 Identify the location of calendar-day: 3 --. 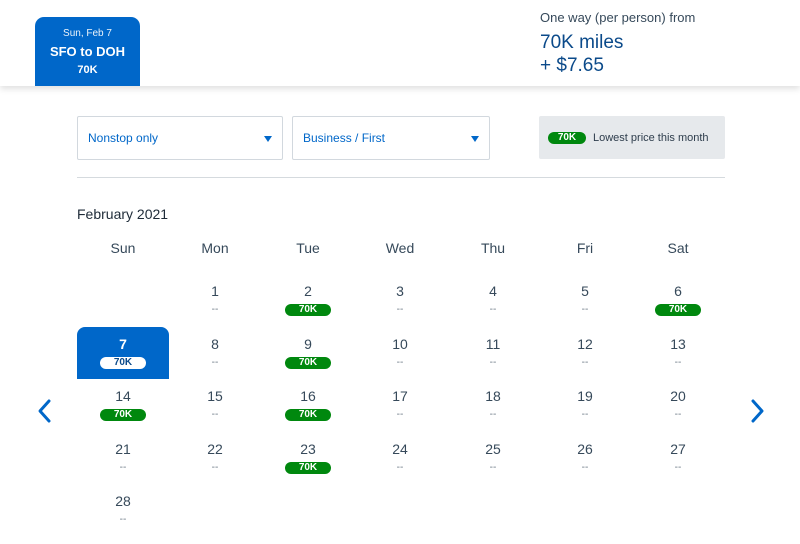
(400, 300).